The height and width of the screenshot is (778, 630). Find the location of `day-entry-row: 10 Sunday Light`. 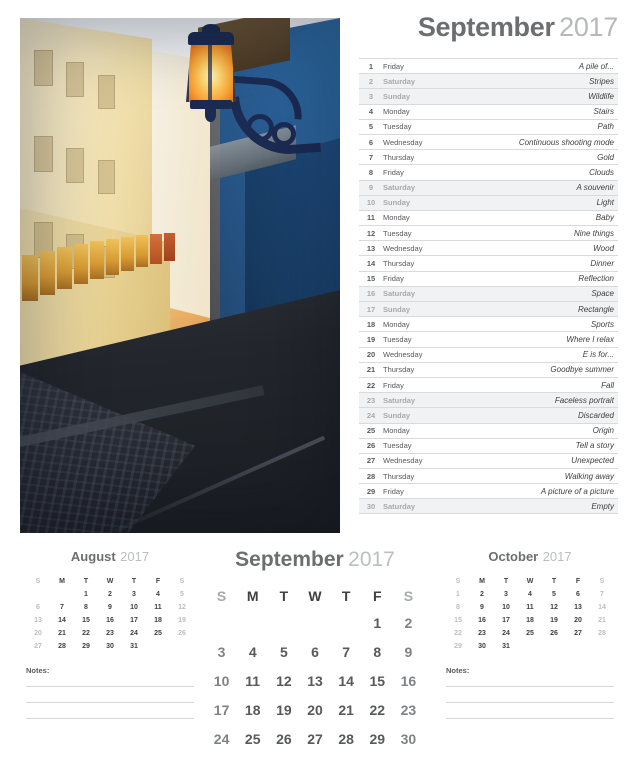

day-entry-row: 10 Sunday Light is located at coordinates (488, 202).